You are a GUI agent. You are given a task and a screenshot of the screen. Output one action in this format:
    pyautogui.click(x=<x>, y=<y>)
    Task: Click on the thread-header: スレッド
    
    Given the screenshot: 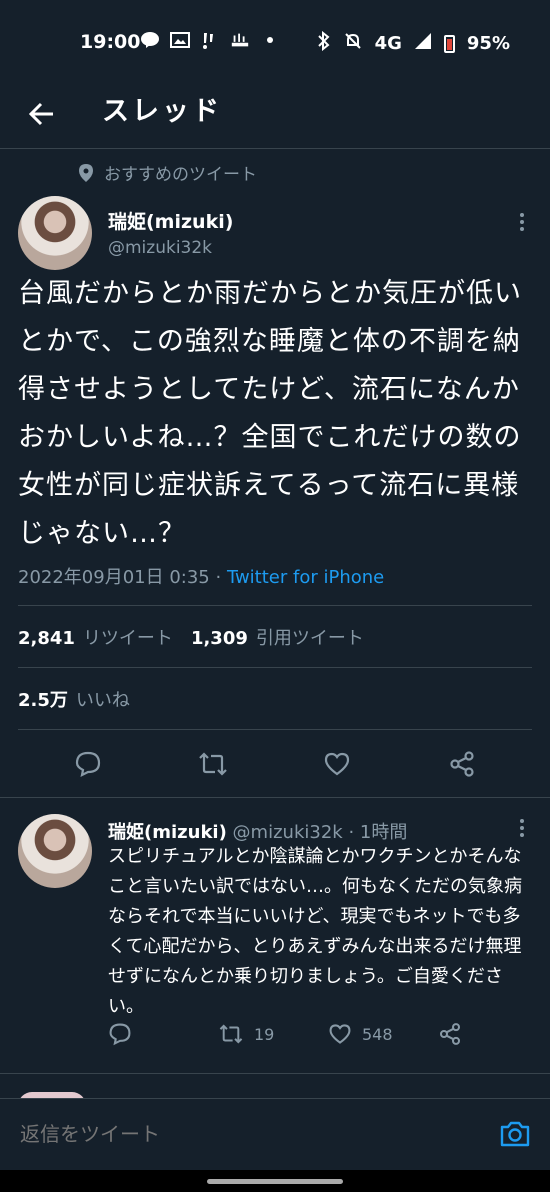 What is the action you would take?
    pyautogui.click(x=275, y=116)
    